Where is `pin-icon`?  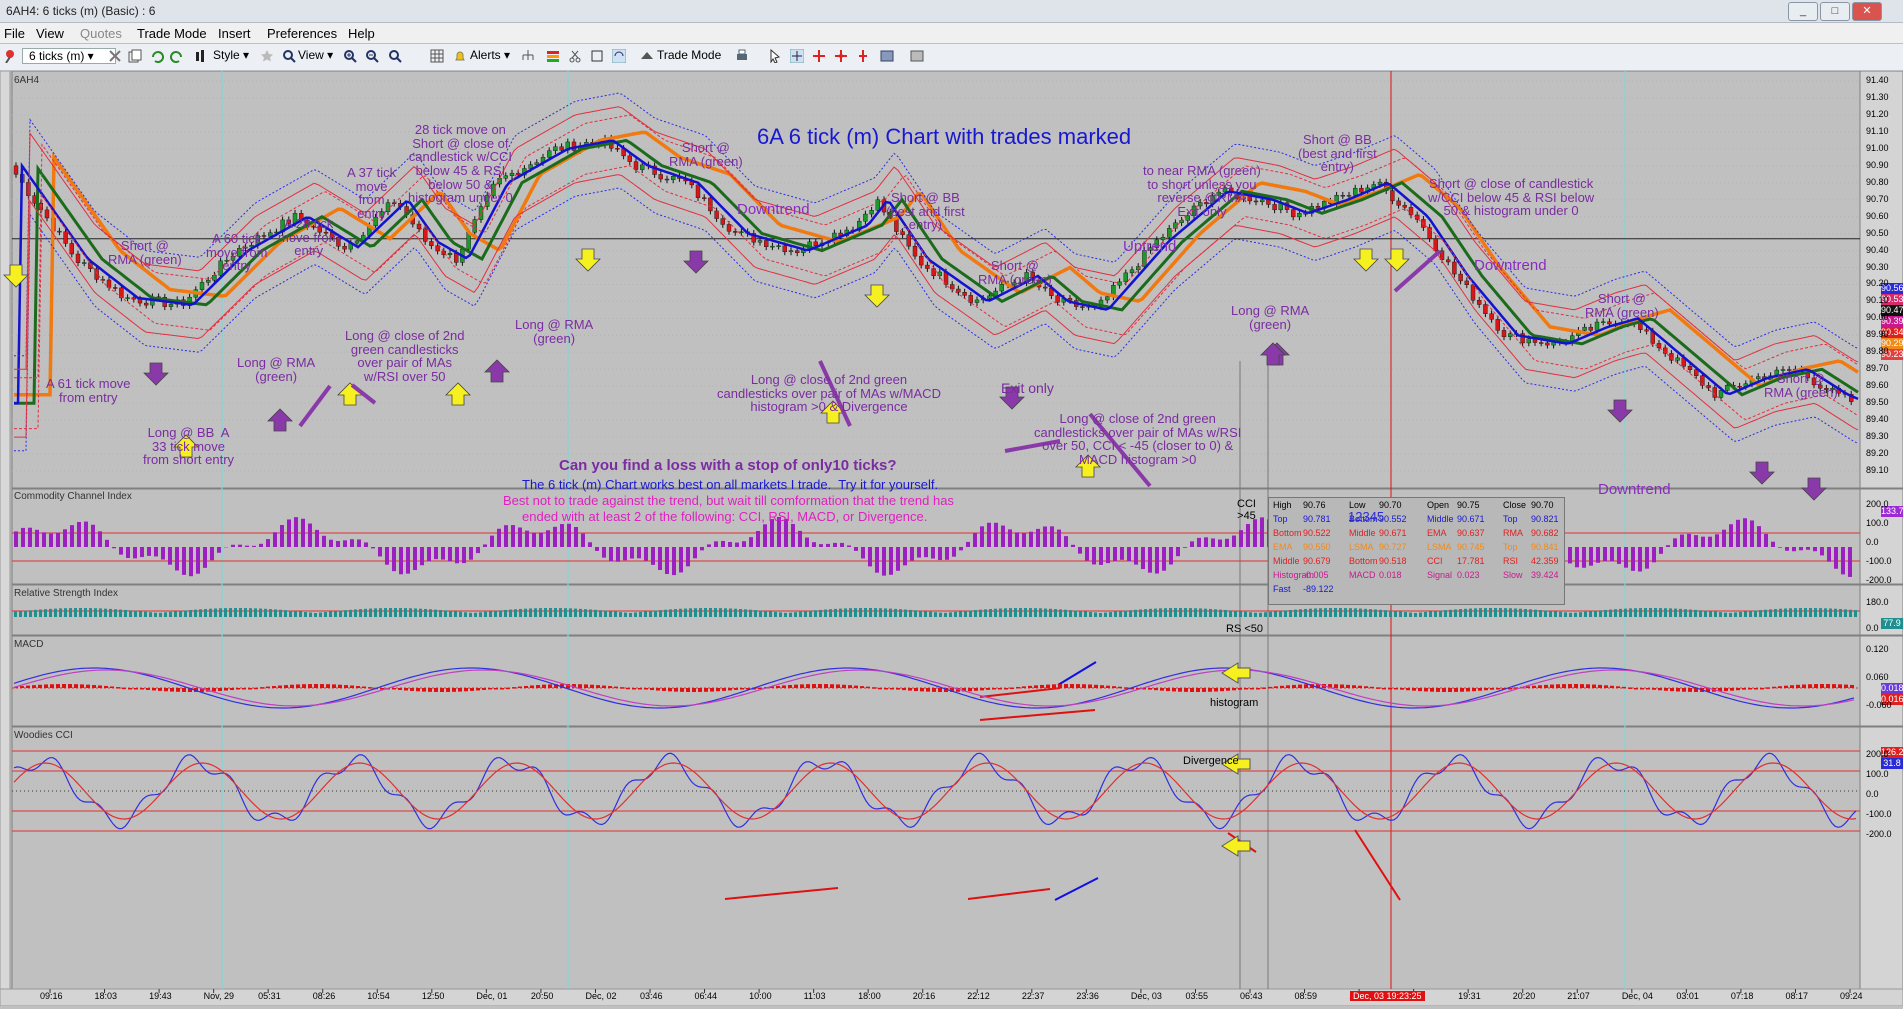 pin-icon is located at coordinates (10, 56).